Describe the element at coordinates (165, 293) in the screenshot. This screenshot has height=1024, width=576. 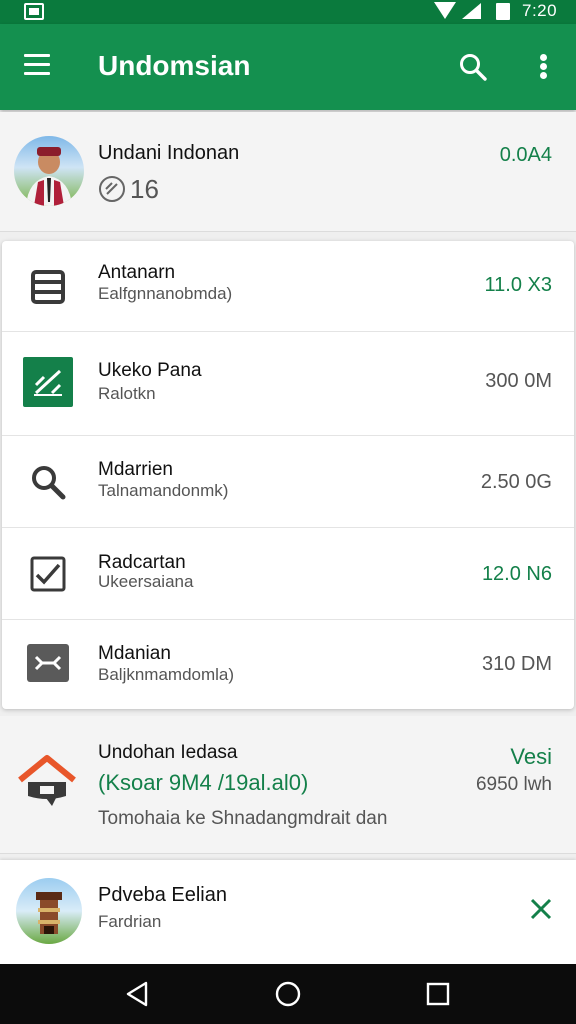
I see `list-item-subtitle: Ealfgnnanobmda)` at that location.